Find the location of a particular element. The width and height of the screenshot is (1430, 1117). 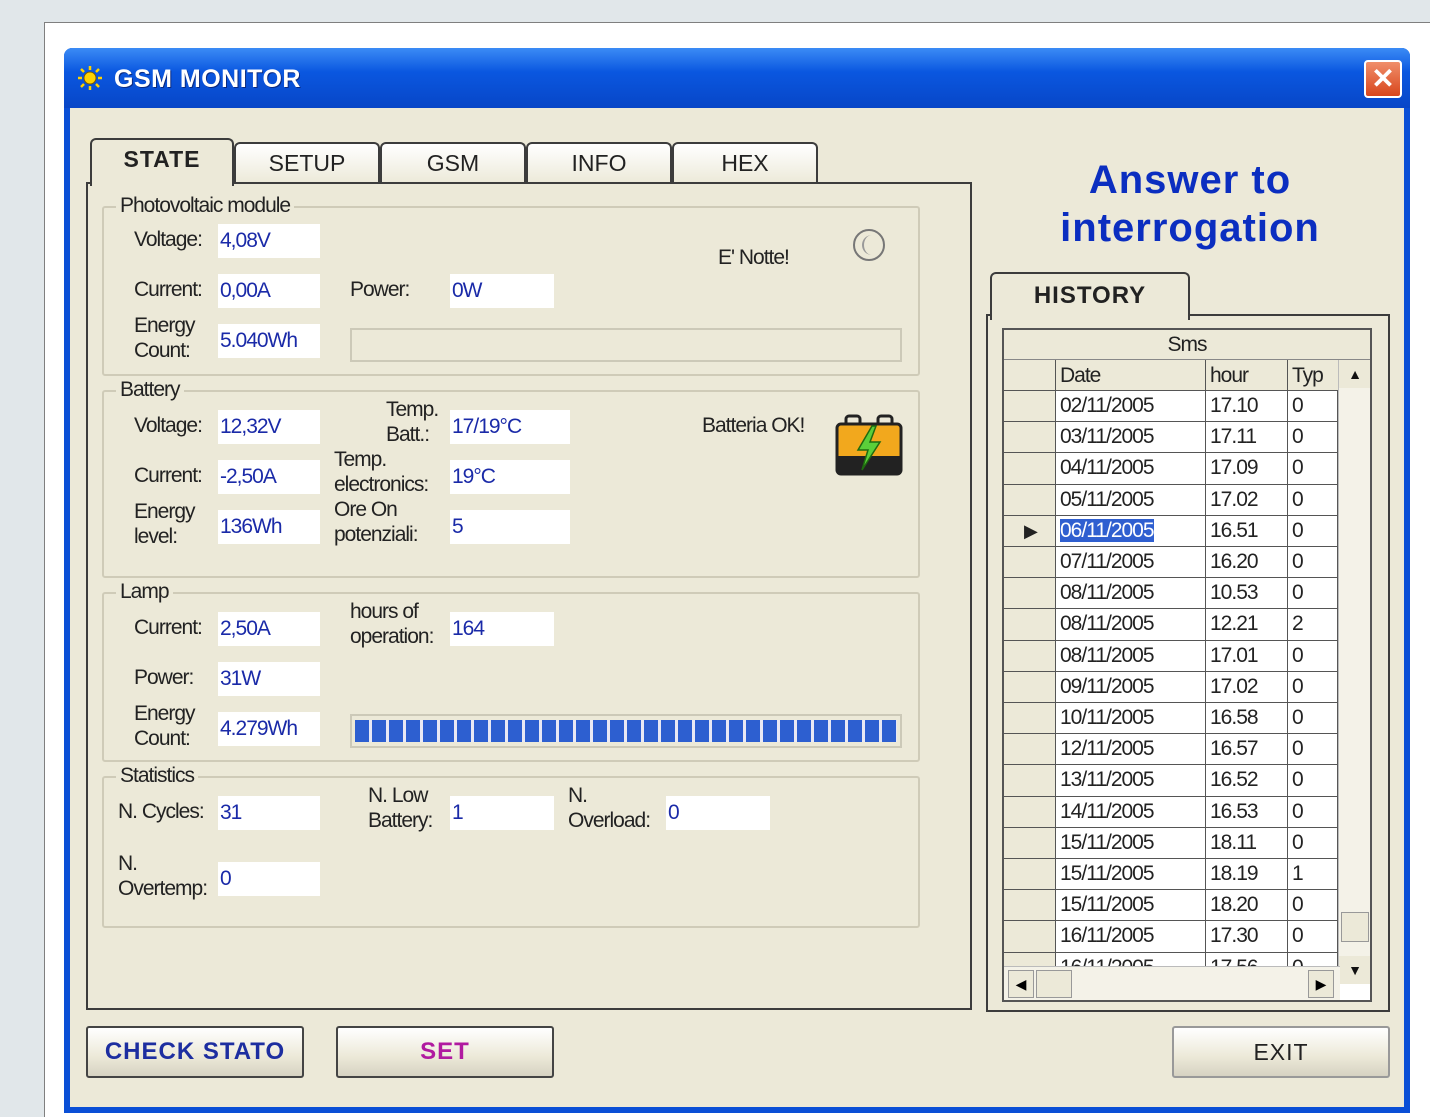

table-row: 15/11/2005 18.19 1 is located at coordinates (1171, 875).